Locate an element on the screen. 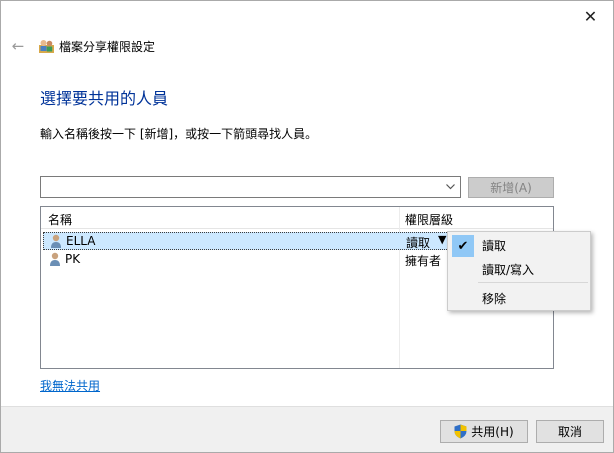 The width and height of the screenshot is (614, 453). cancel-button: 取消 is located at coordinates (570, 431).